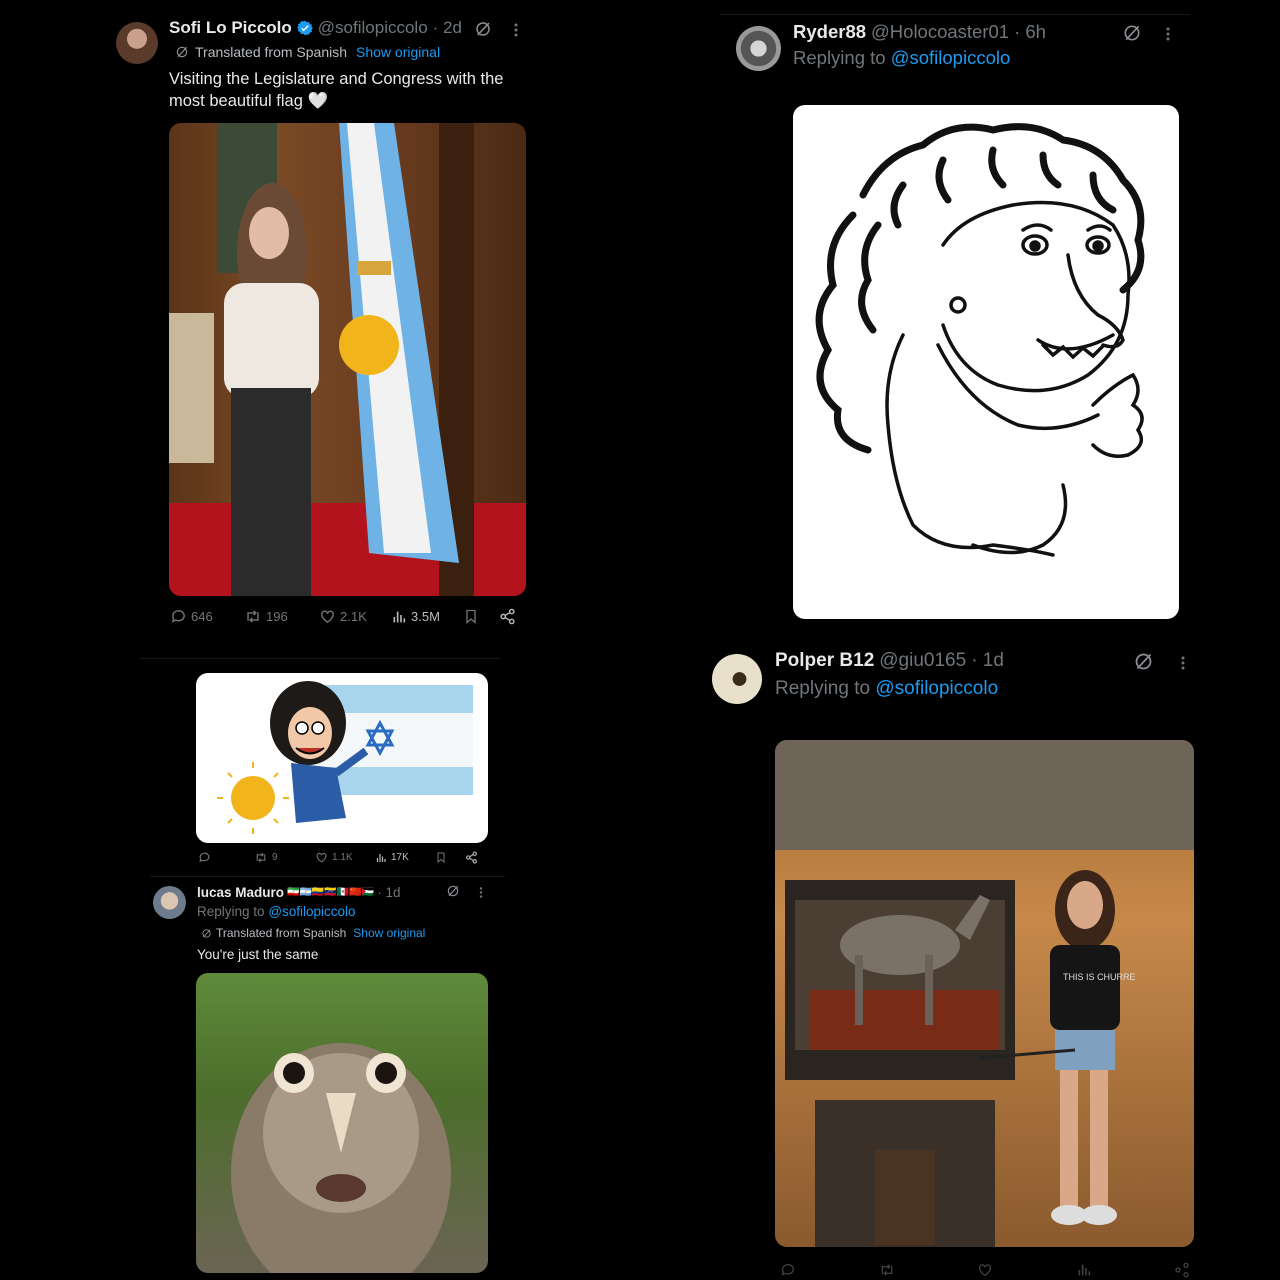 The image size is (1280, 1280). What do you see at coordinates (922, 661) in the screenshot?
I see `handle: @giu0165` at bounding box center [922, 661].